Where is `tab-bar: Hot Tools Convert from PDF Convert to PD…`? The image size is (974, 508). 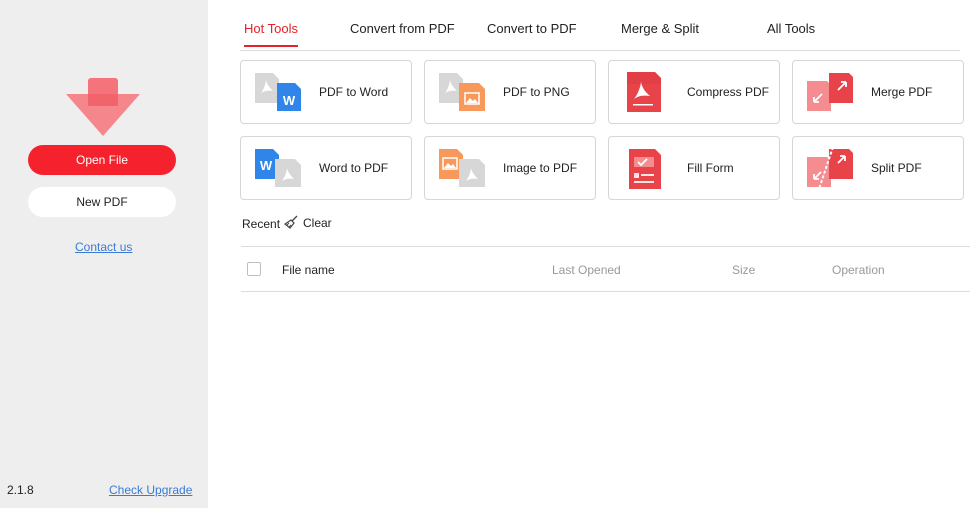
tab-bar: Hot Tools Convert from PDF Convert to PD… is located at coordinates (600, 25).